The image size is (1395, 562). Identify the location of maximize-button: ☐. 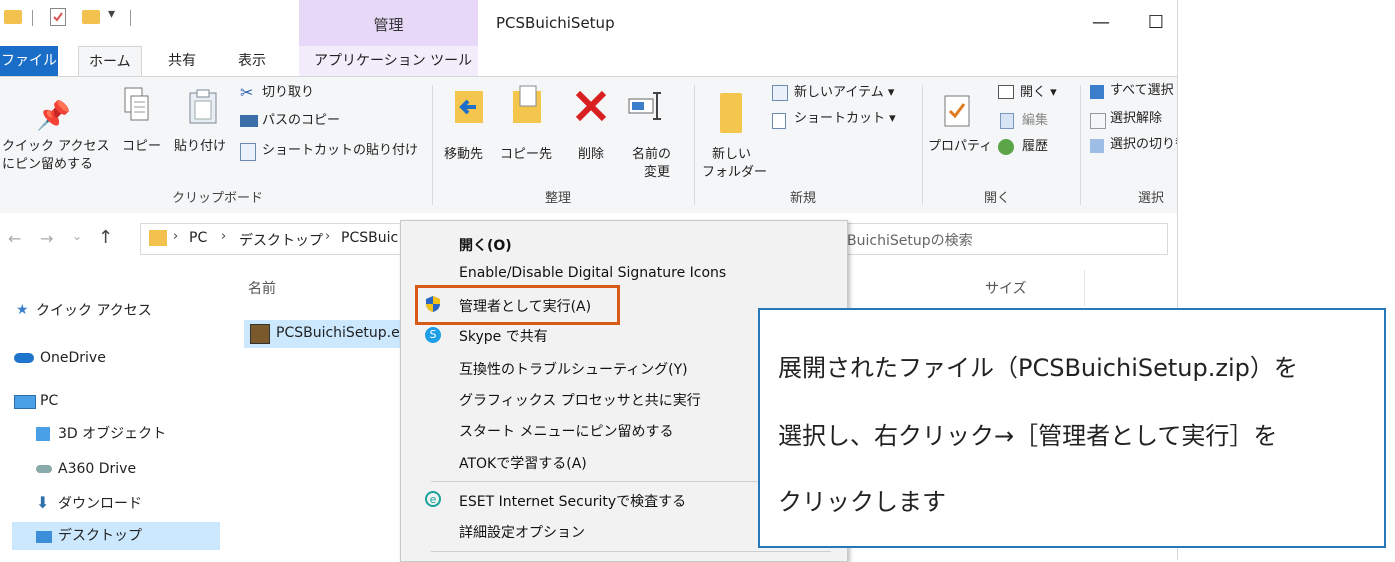
(1156, 23).